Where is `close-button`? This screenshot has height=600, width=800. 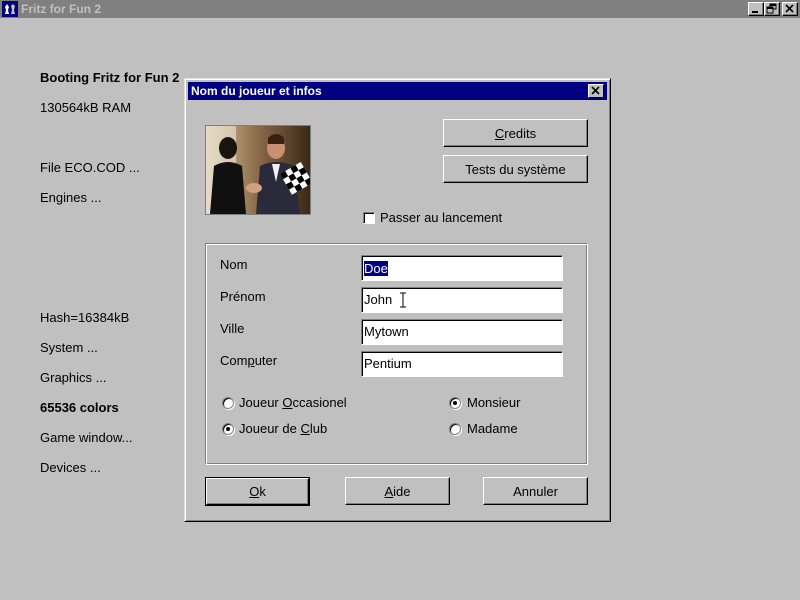
close-button is located at coordinates (790, 9).